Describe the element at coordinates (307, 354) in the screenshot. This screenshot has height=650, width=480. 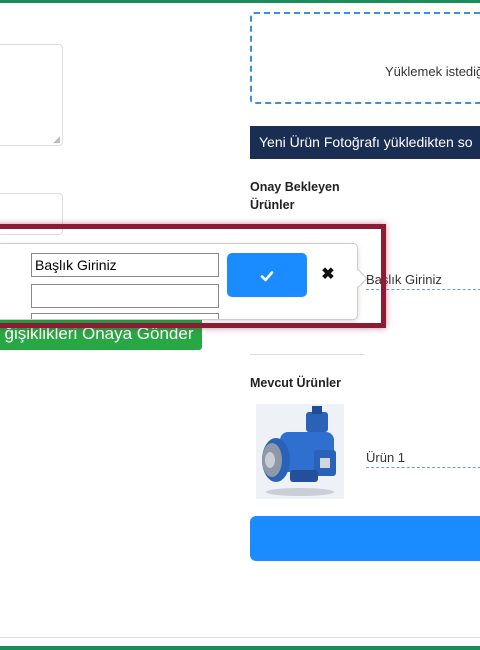
I see `section-divider` at that location.